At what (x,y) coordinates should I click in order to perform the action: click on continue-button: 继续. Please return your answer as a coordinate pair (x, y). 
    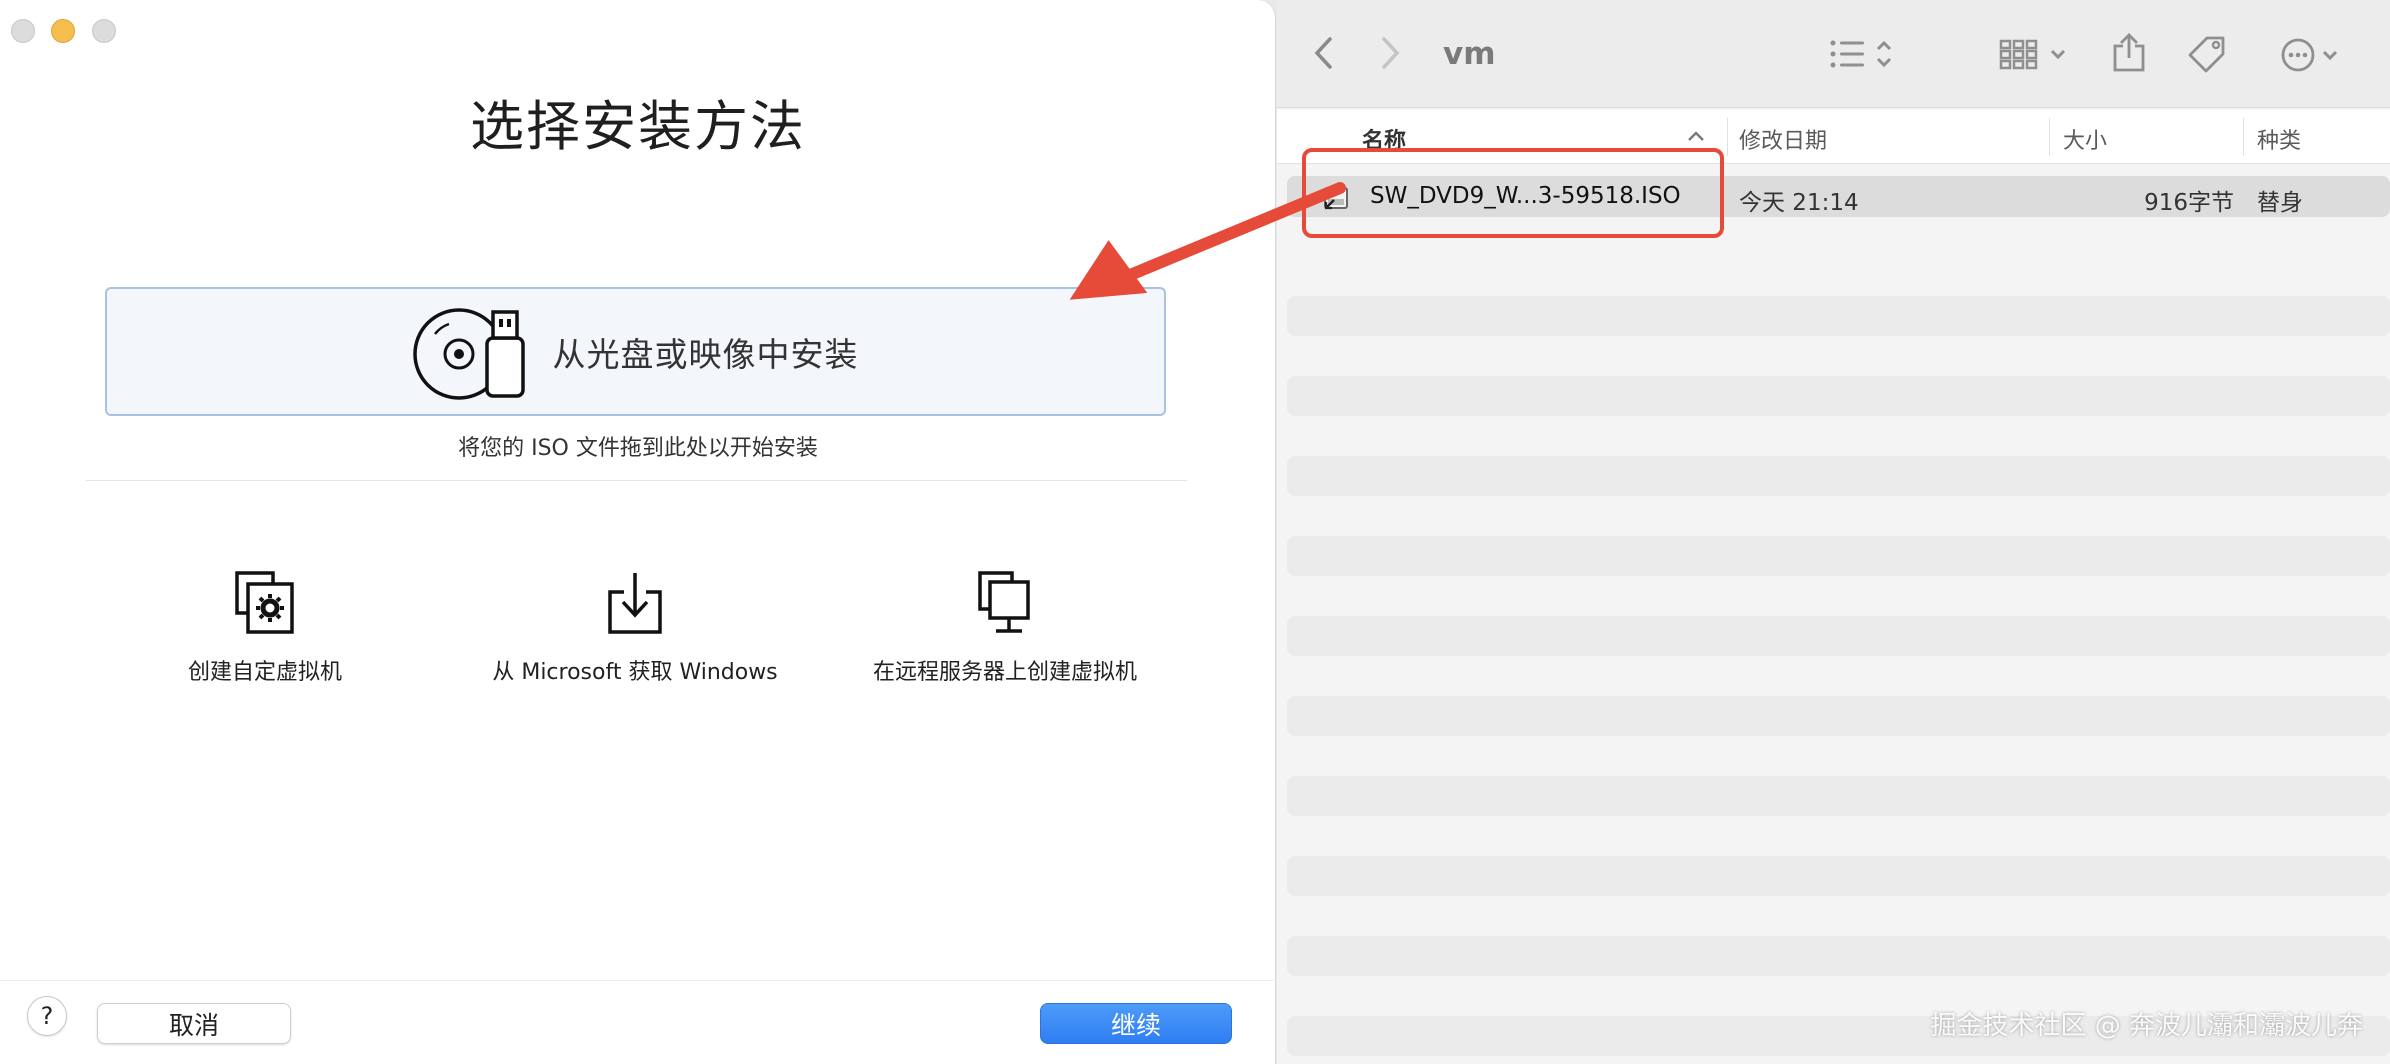
    Looking at the image, I should click on (1136, 1023).